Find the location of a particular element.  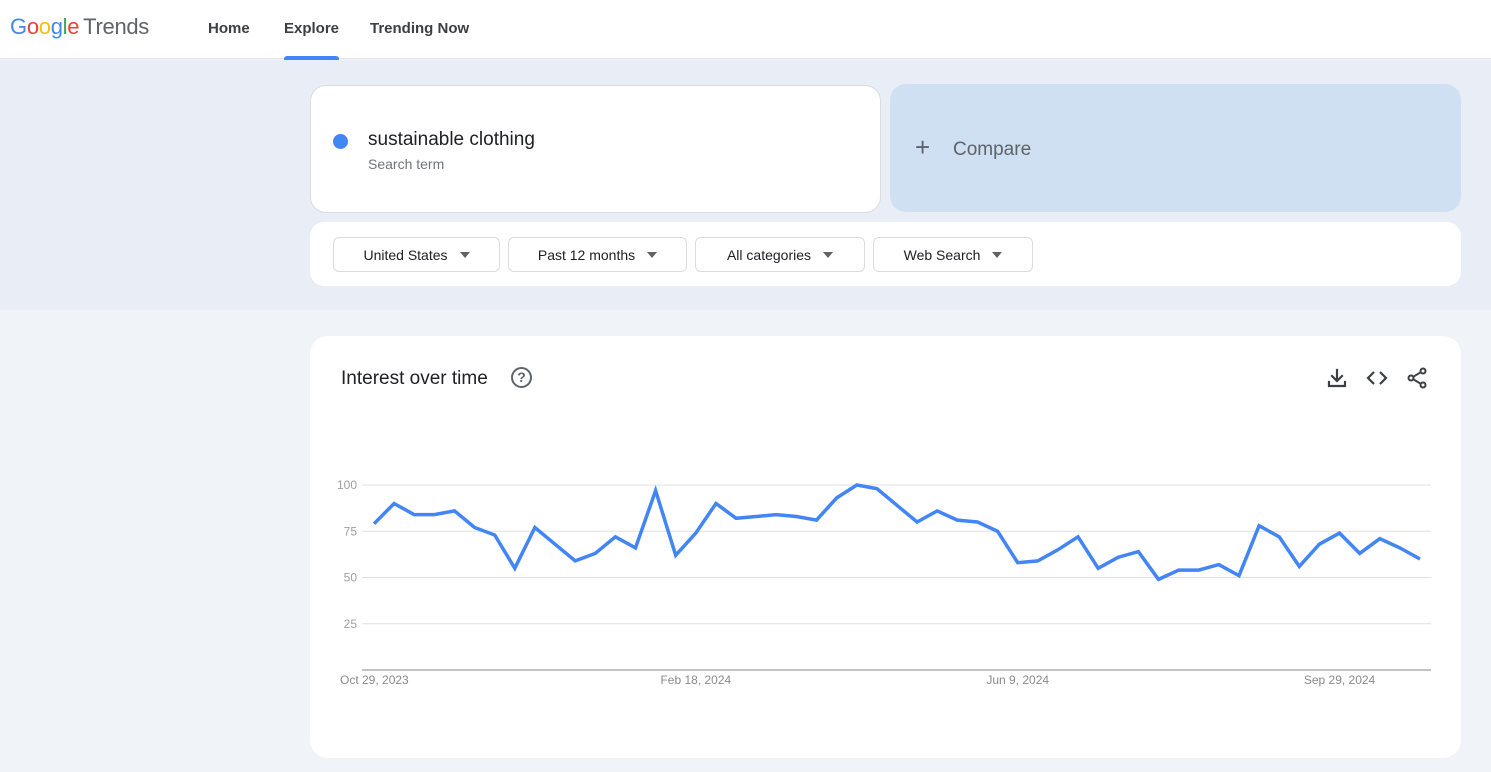

x-tick-label: Sep 29, 2024 is located at coordinates (1340, 680).